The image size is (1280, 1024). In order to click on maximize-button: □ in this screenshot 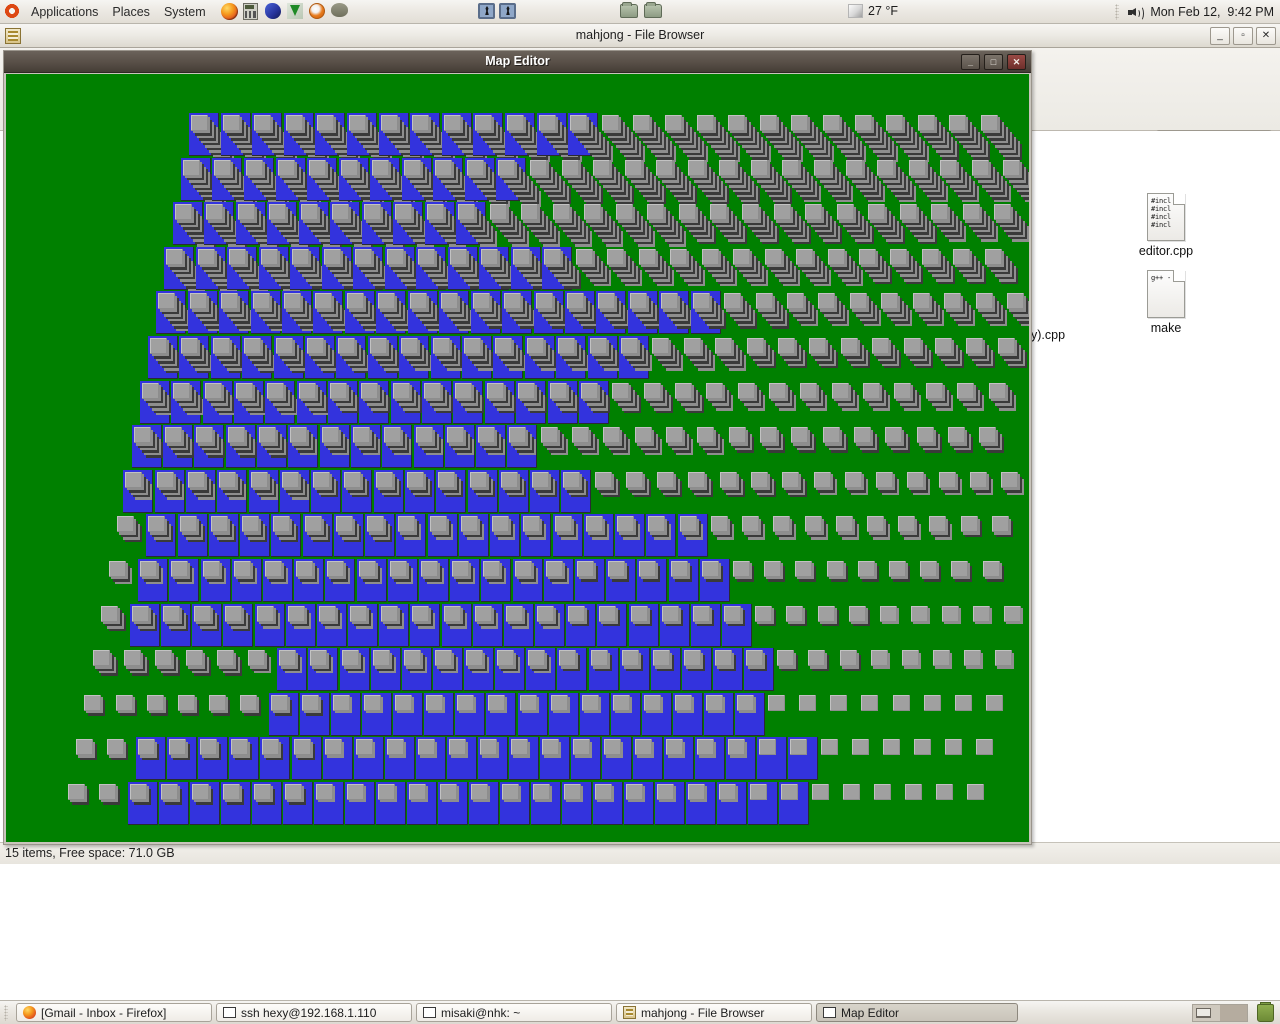, I will do `click(993, 62)`.